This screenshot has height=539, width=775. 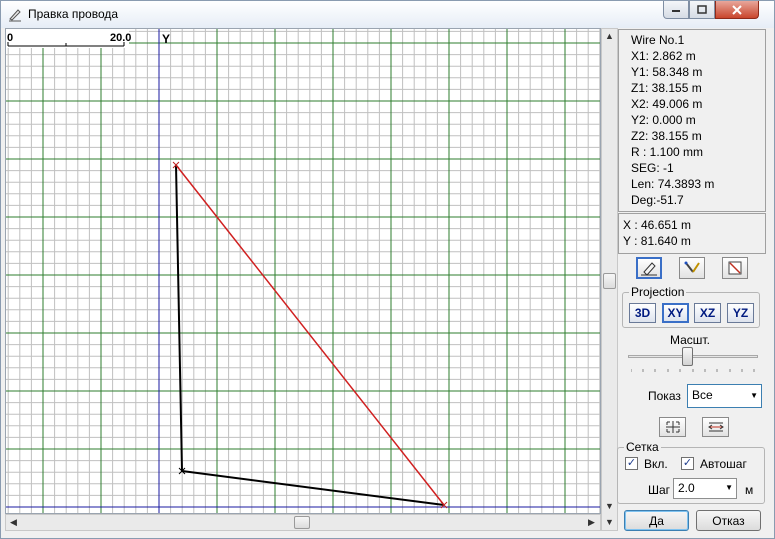 What do you see at coordinates (667, 104) in the screenshot?
I see `wire-info-line: X2: 49.006 m` at bounding box center [667, 104].